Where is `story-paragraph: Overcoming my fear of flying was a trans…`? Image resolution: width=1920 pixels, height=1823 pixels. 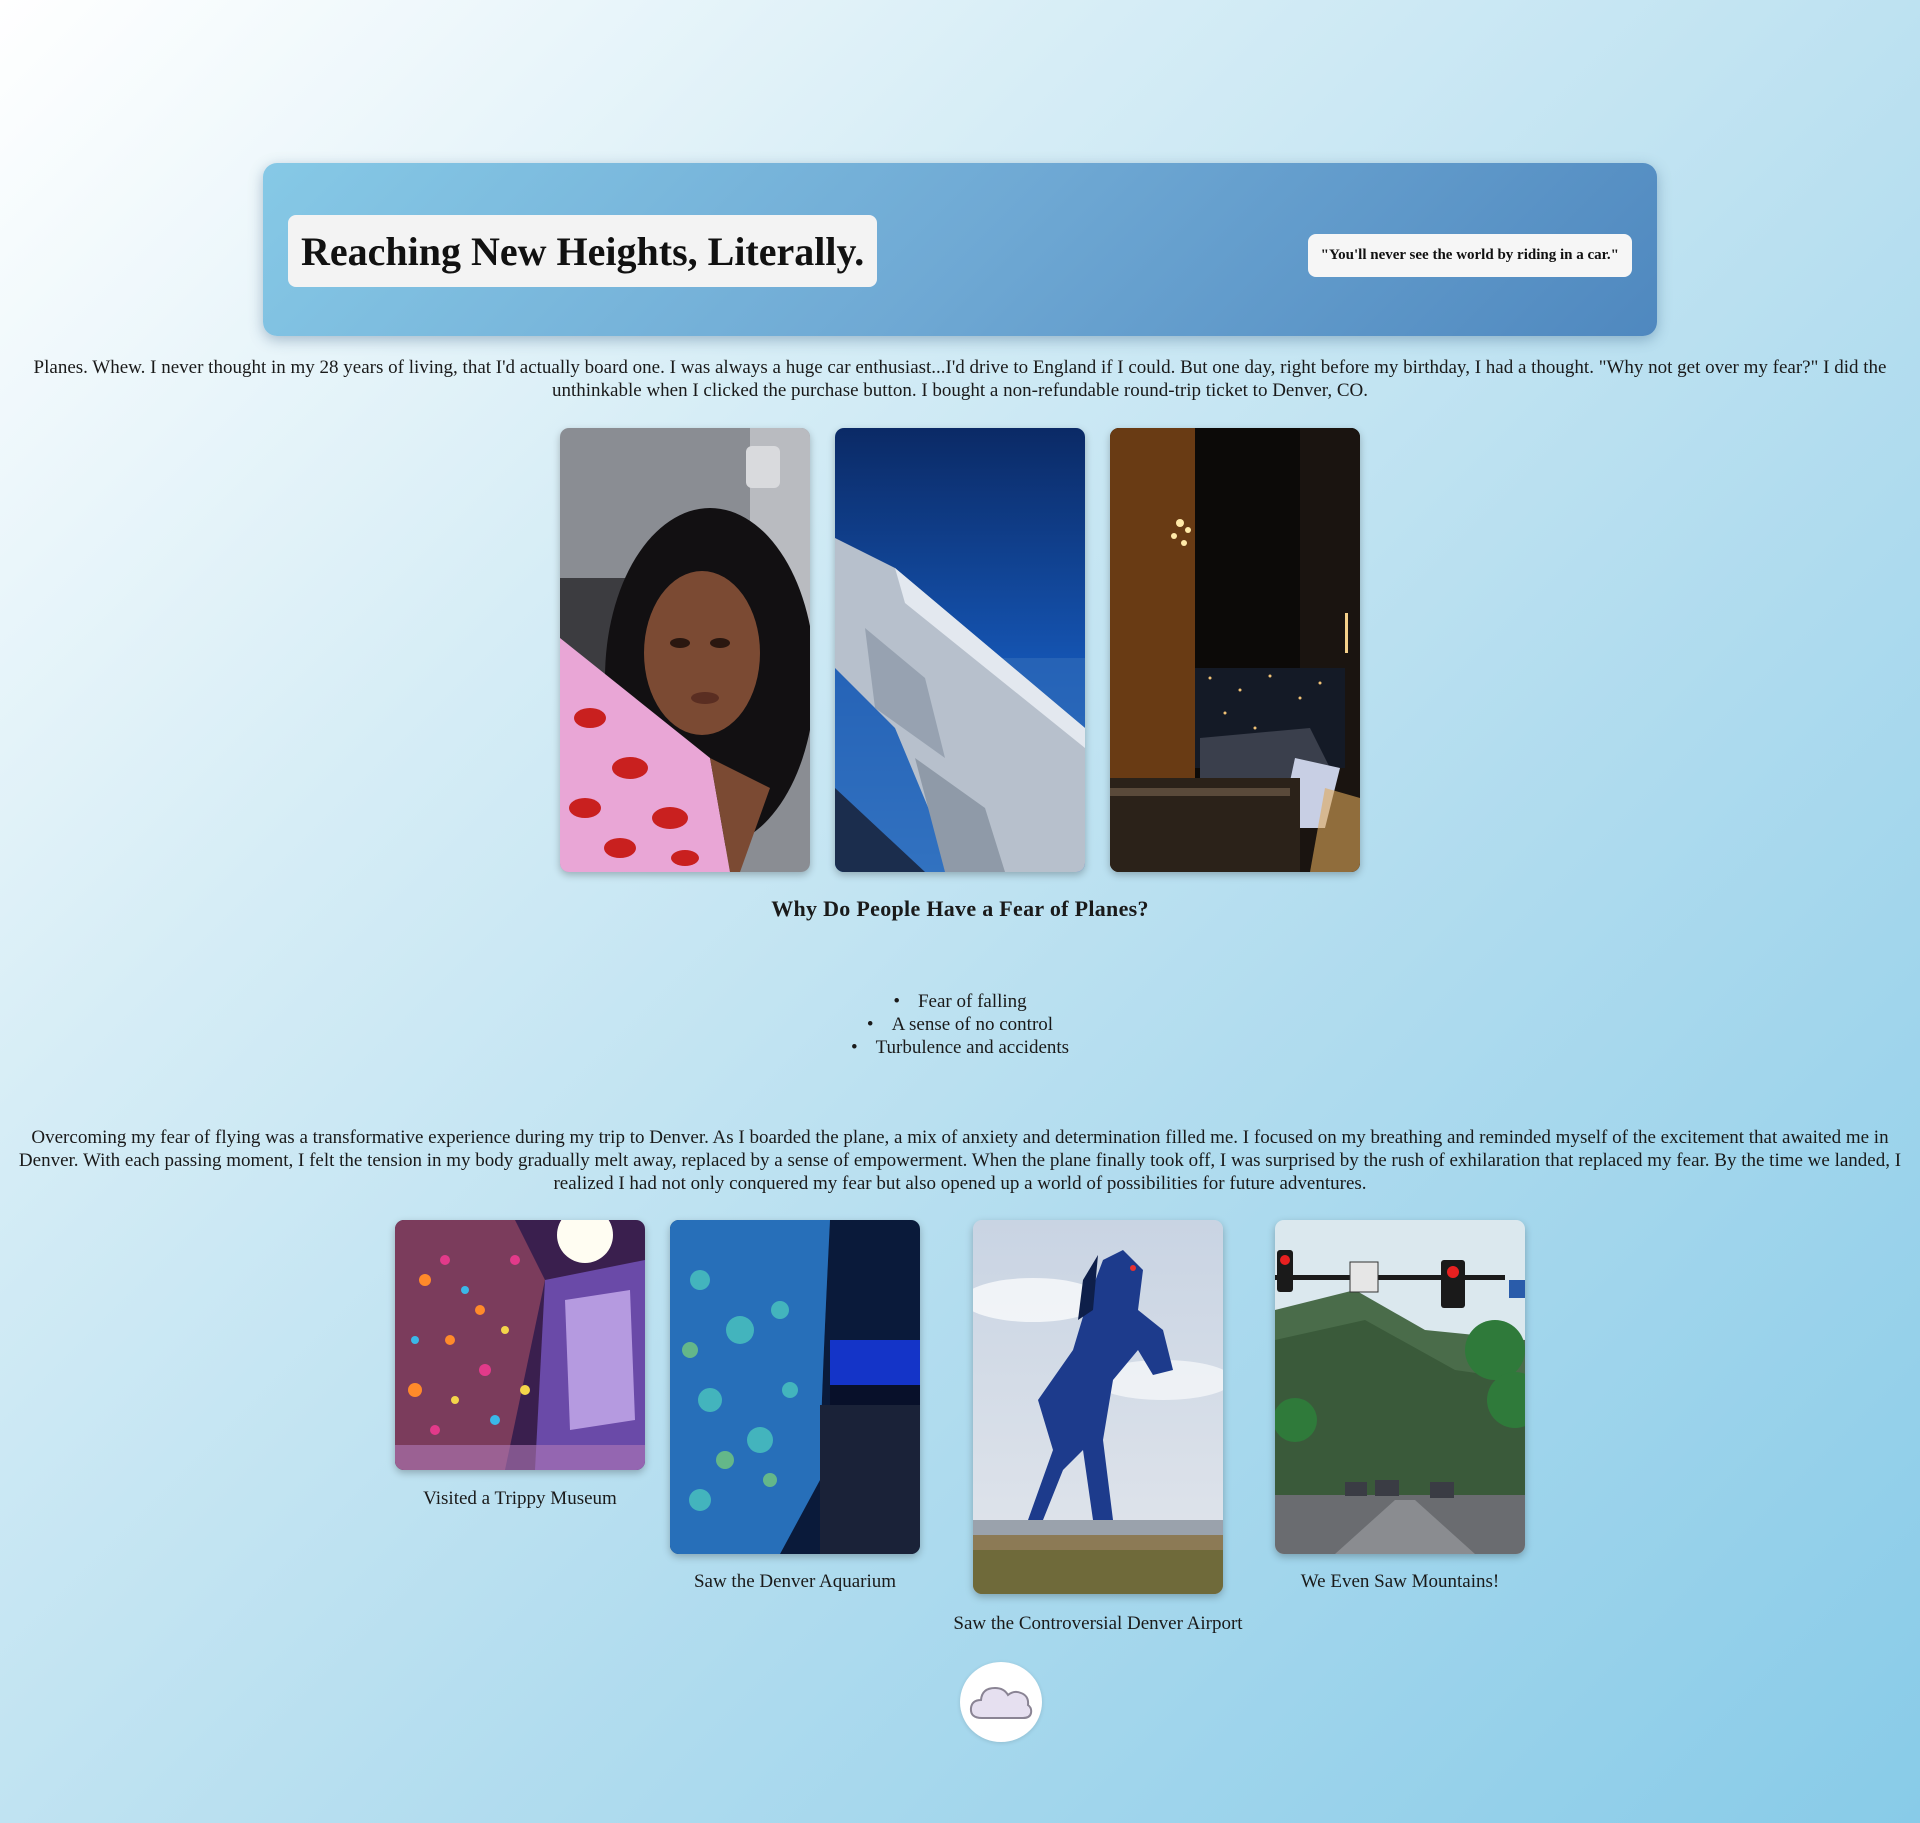
story-paragraph: Overcoming my fear of flying was a trans… is located at coordinates (960, 1160).